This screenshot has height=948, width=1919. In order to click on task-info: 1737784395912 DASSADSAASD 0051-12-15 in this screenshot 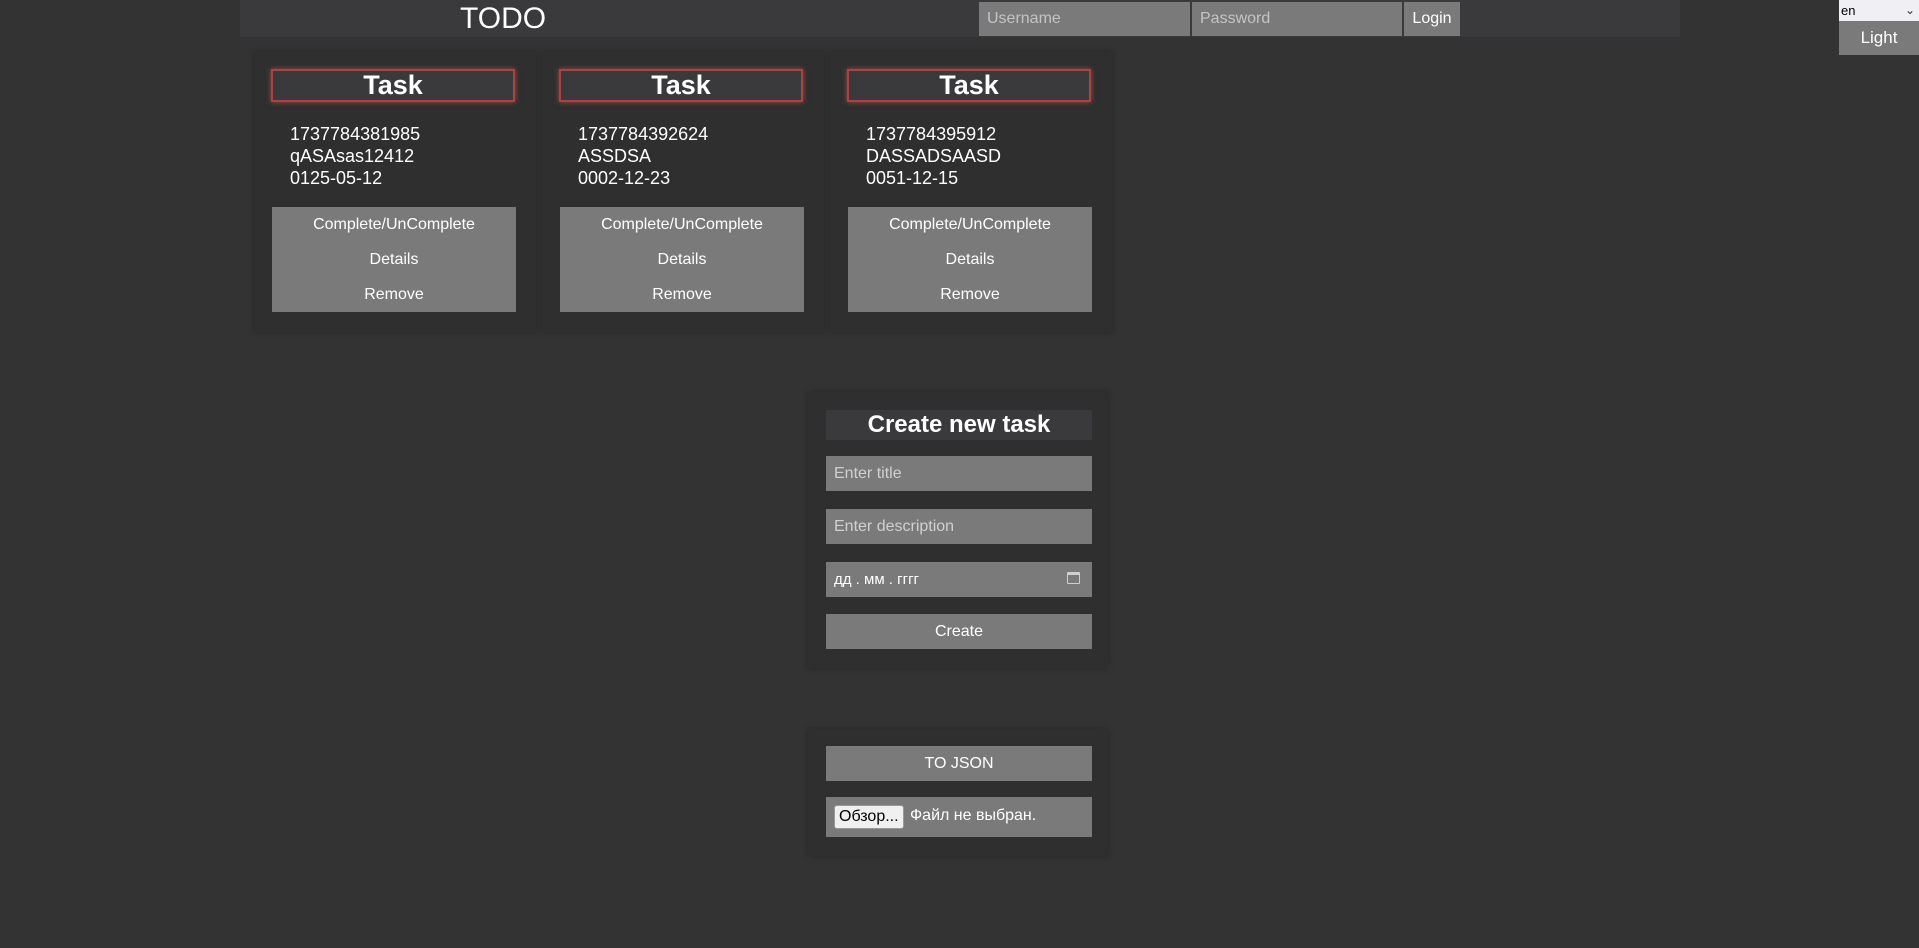, I will do `click(933, 156)`.